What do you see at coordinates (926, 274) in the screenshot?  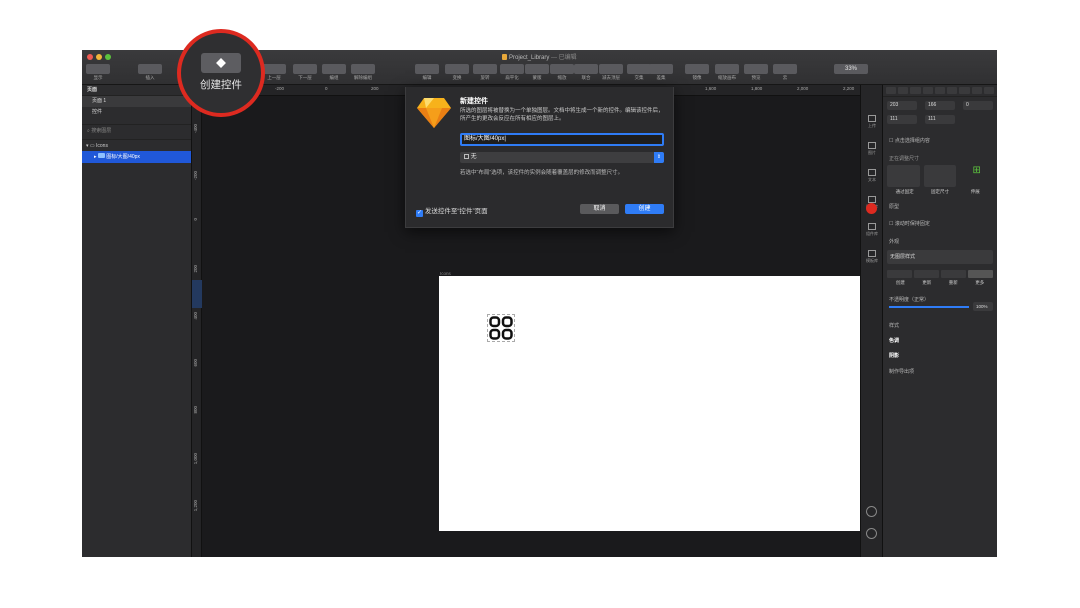 I see `style-update-button` at bounding box center [926, 274].